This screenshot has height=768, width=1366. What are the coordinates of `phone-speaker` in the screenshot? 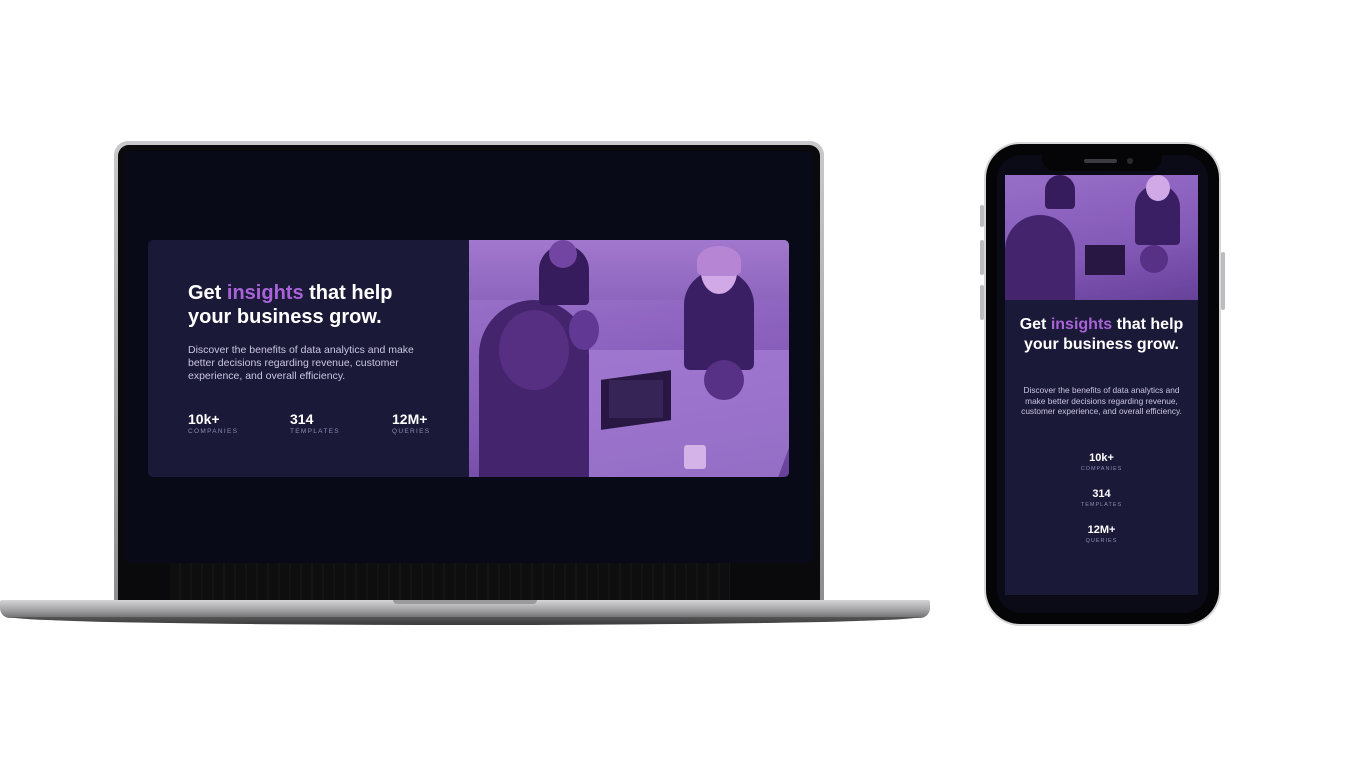 It's located at (1100, 161).